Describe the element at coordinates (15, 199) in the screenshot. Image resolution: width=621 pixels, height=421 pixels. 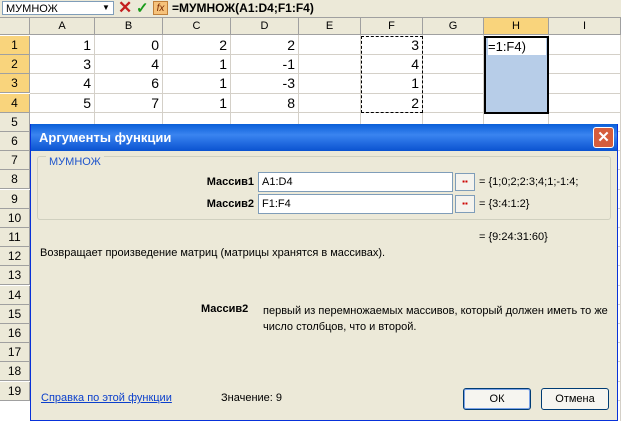
I see `row-header-9: 9` at that location.